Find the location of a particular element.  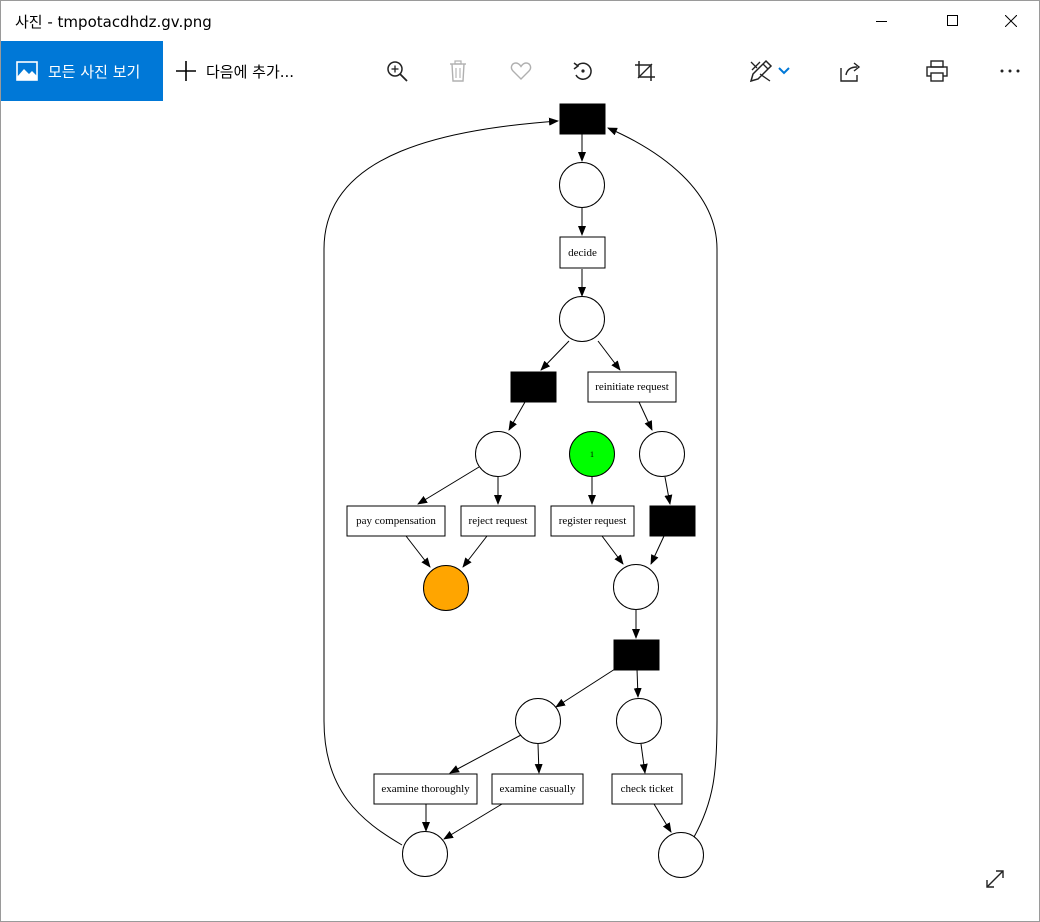

zoom-button is located at coordinates (397, 71).